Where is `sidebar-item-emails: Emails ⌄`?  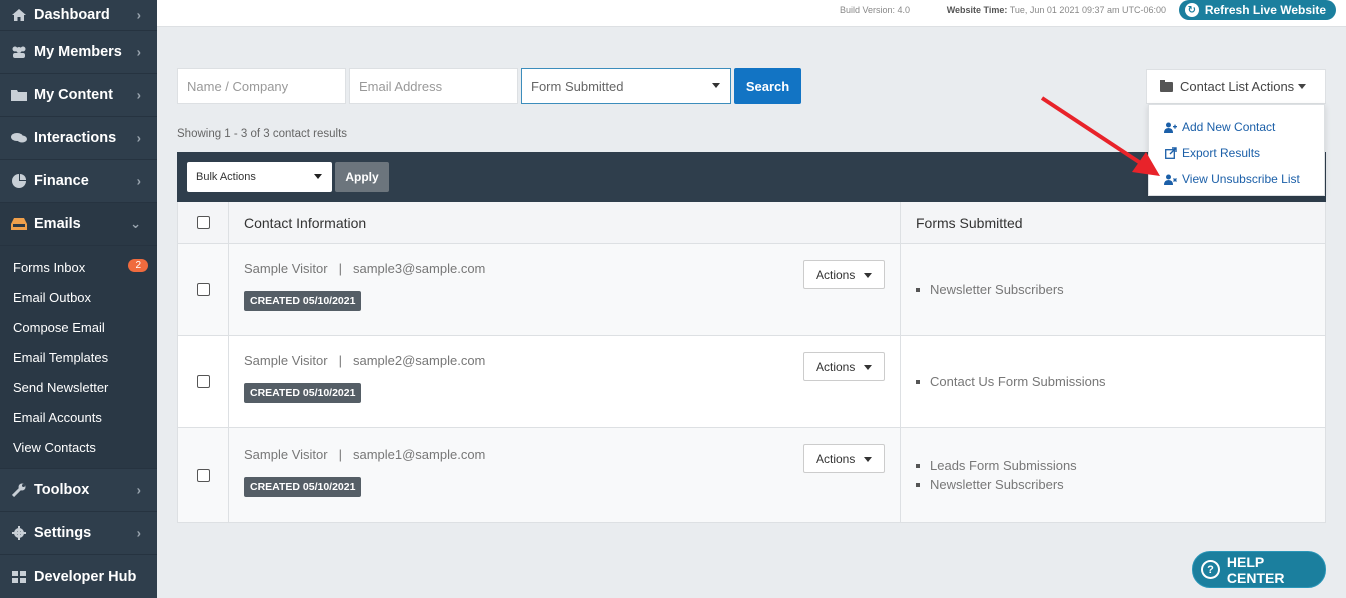
sidebar-item-emails: Emails ⌄ is located at coordinates (78, 224).